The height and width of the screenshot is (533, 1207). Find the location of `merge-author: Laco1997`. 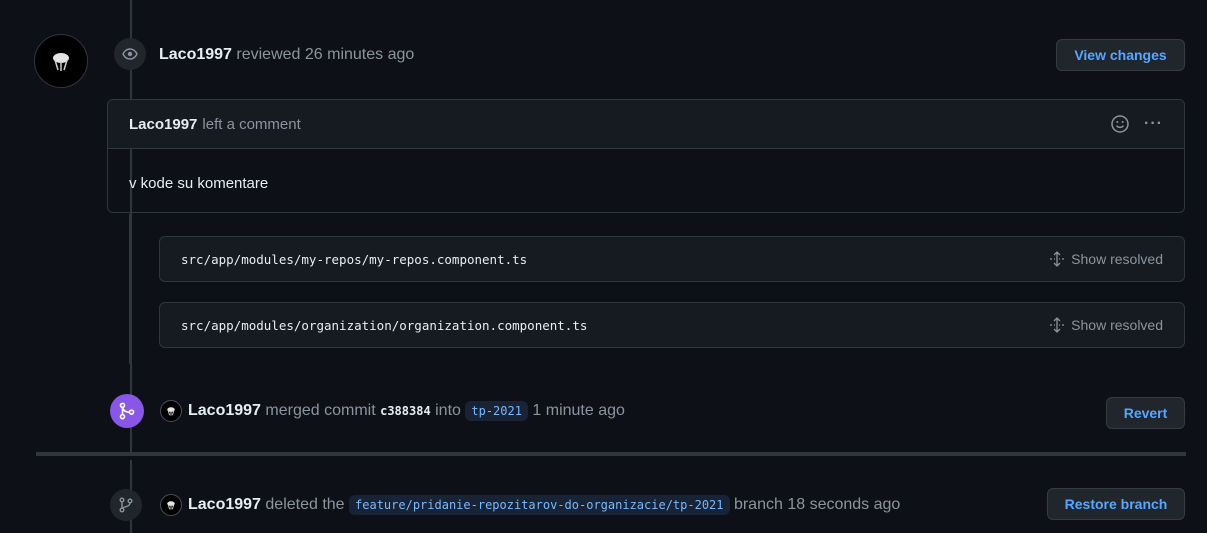

merge-author: Laco1997 is located at coordinates (224, 410).